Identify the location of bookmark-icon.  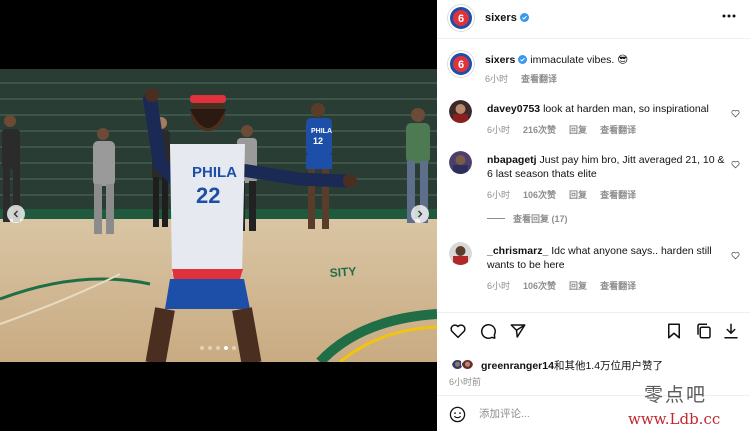
(674, 331).